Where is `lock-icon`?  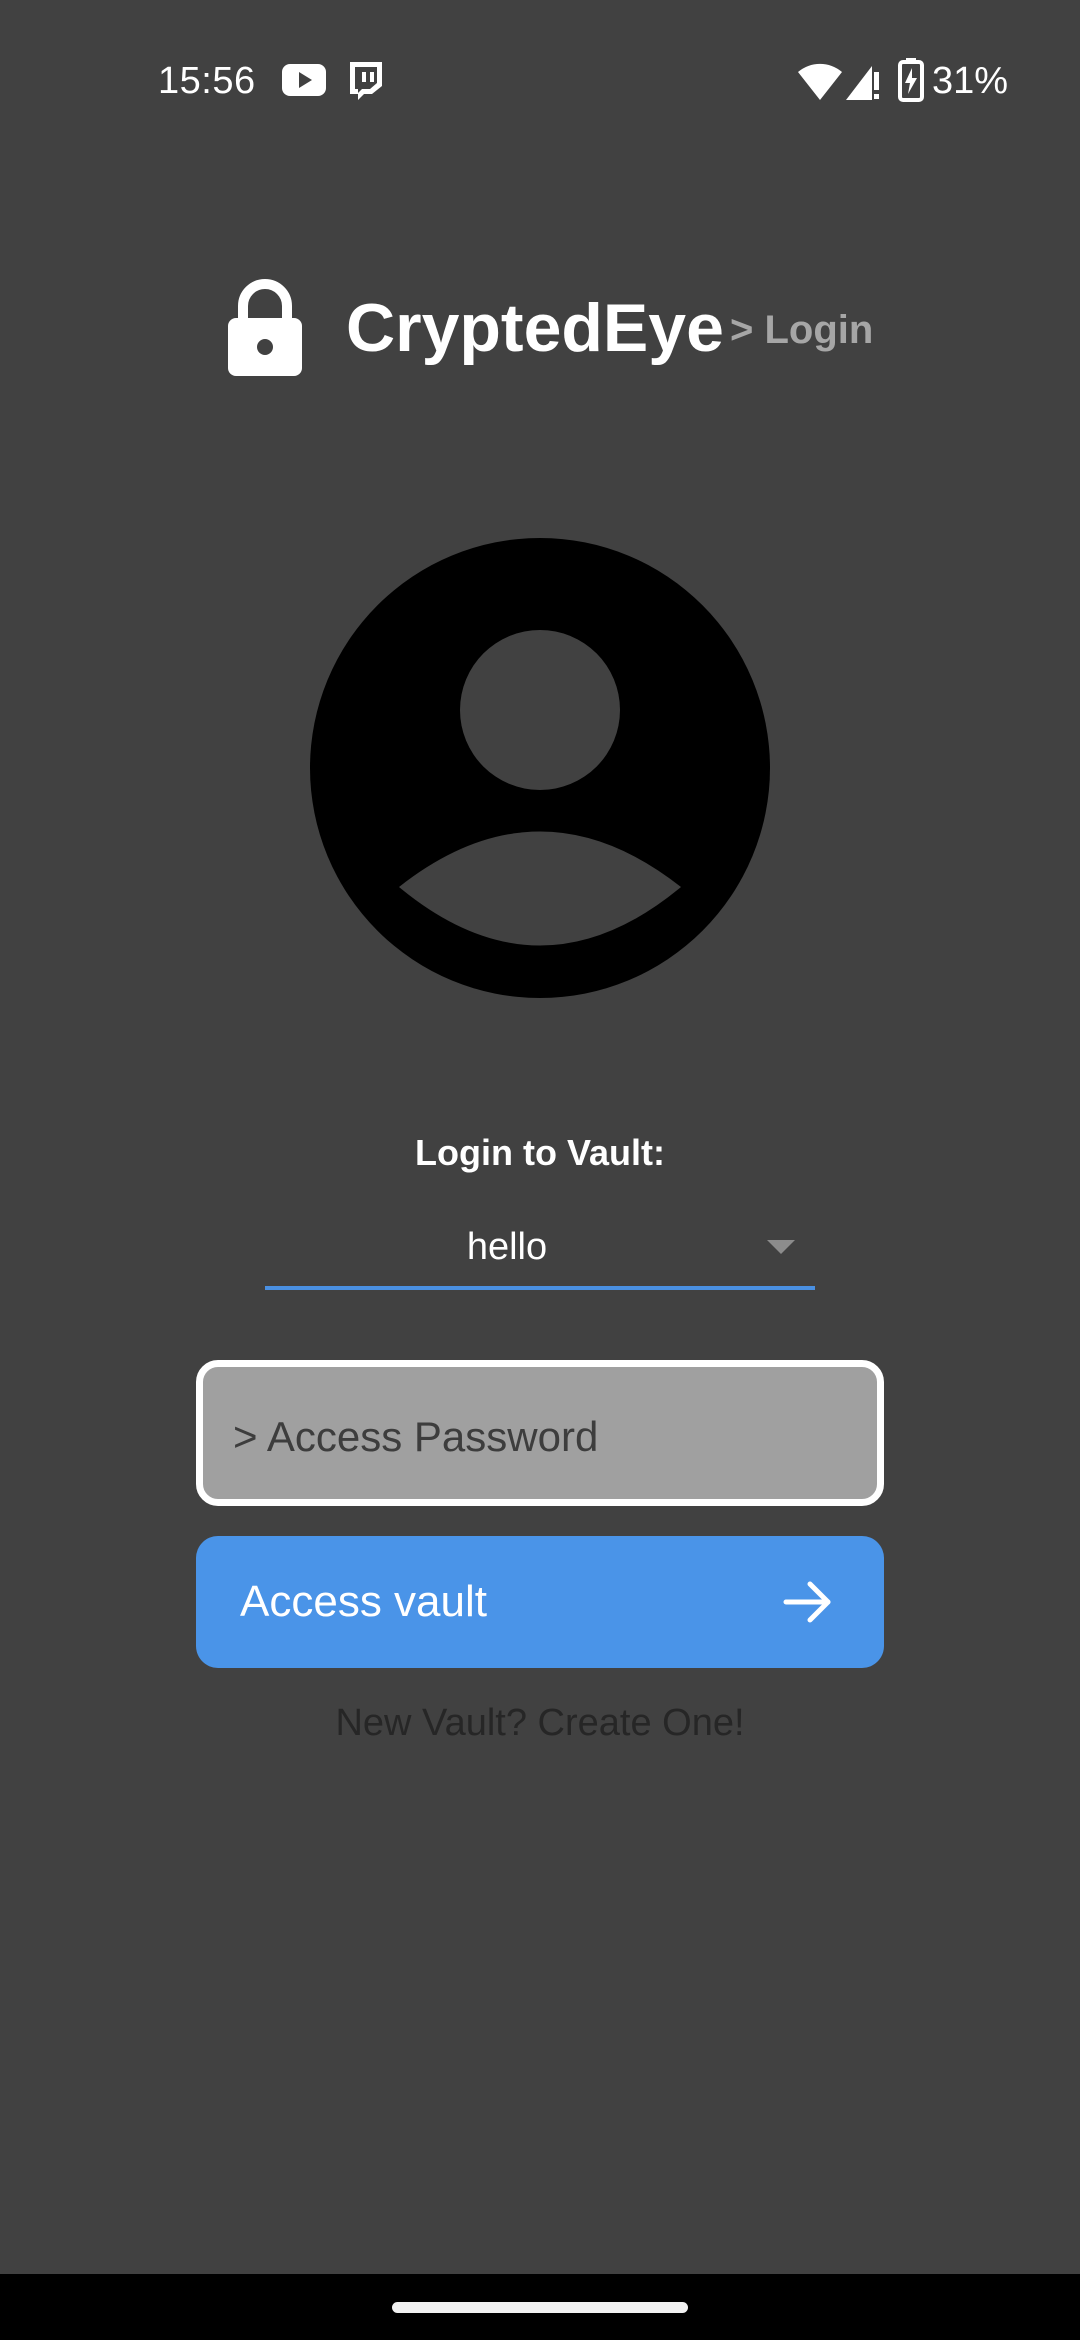
lock-icon is located at coordinates (265, 330).